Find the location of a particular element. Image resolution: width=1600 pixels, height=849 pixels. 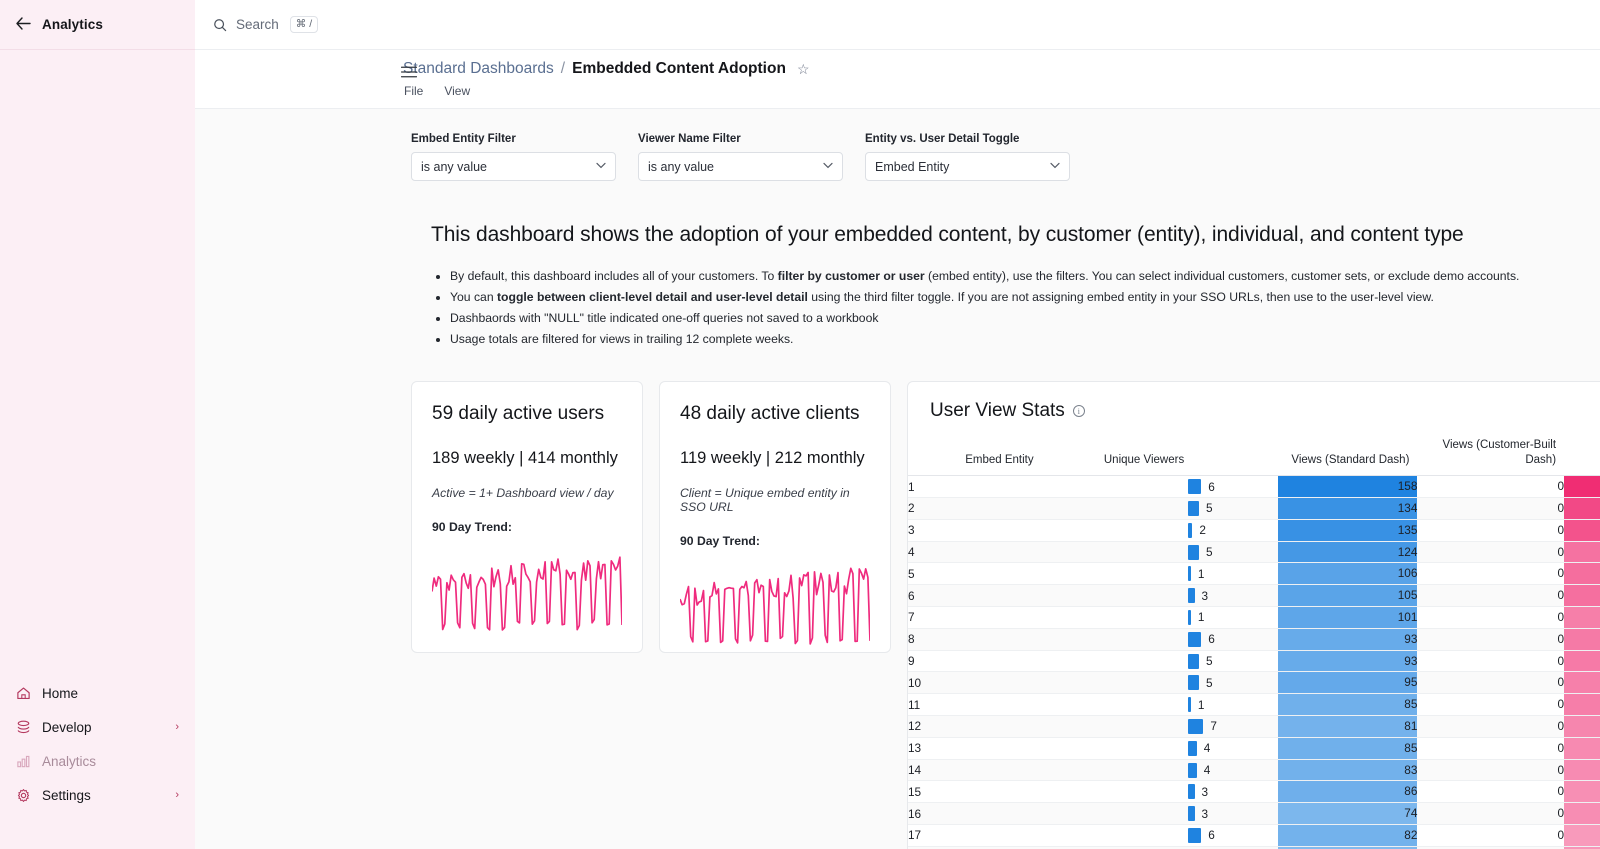

filter-label: Viewer Name Filter is located at coordinates (689, 139).